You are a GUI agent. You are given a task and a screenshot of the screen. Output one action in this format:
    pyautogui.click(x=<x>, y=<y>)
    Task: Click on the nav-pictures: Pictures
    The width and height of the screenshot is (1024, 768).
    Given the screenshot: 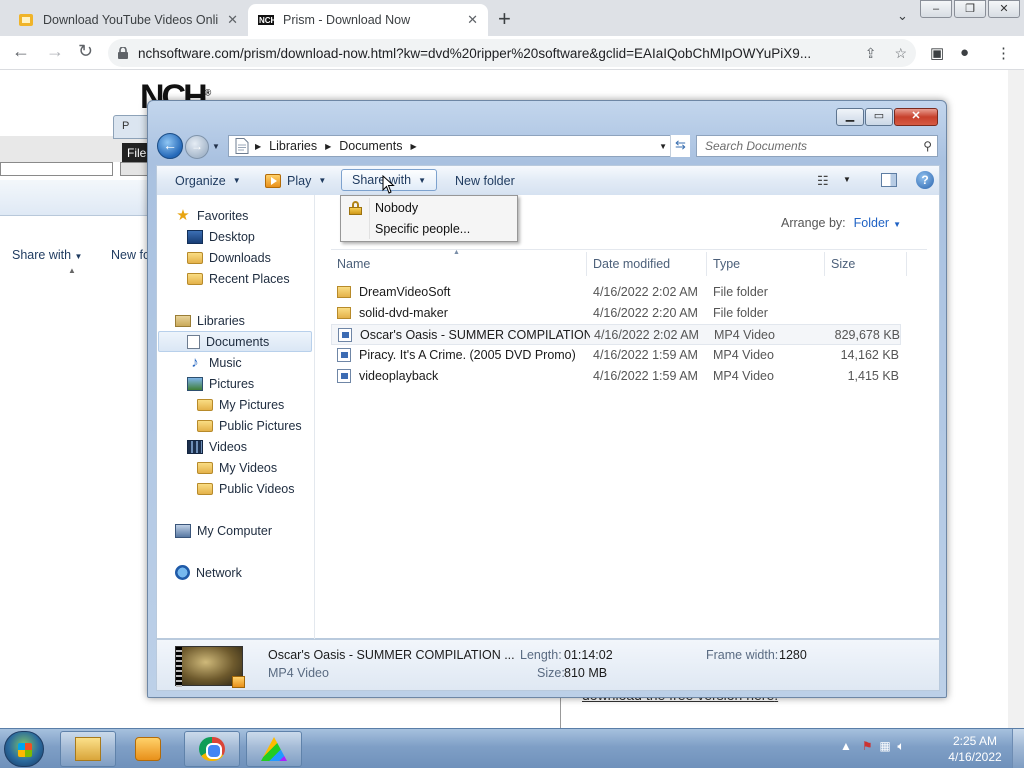 What is the action you would take?
    pyautogui.click(x=220, y=383)
    